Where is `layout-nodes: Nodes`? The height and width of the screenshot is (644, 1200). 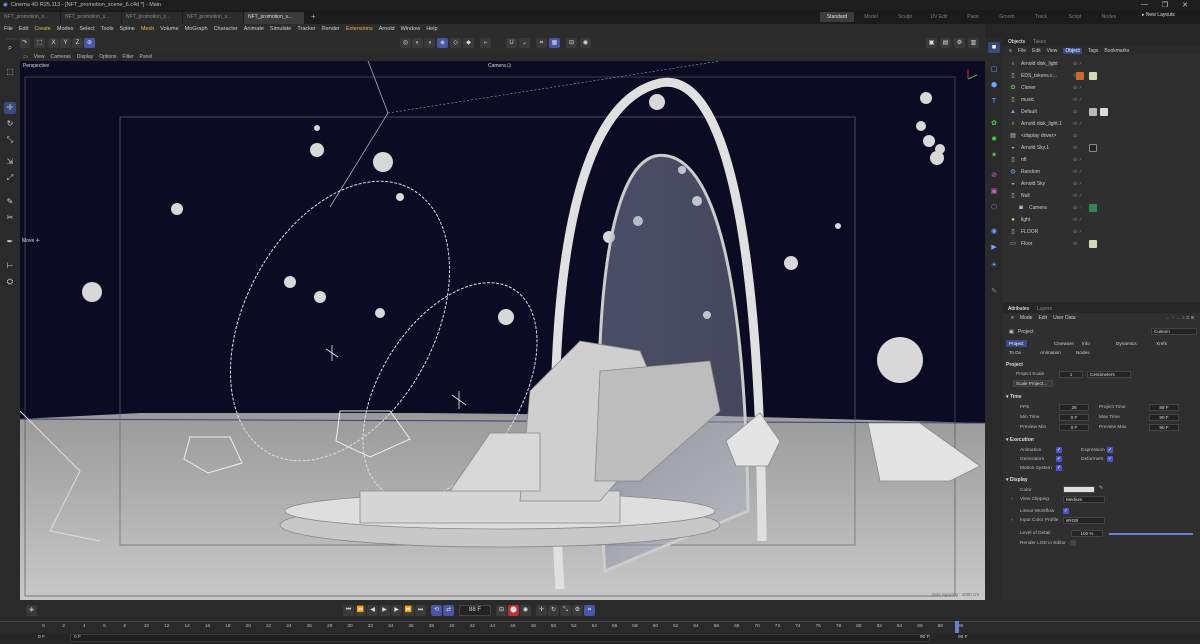 layout-nodes: Nodes is located at coordinates (1109, 17).